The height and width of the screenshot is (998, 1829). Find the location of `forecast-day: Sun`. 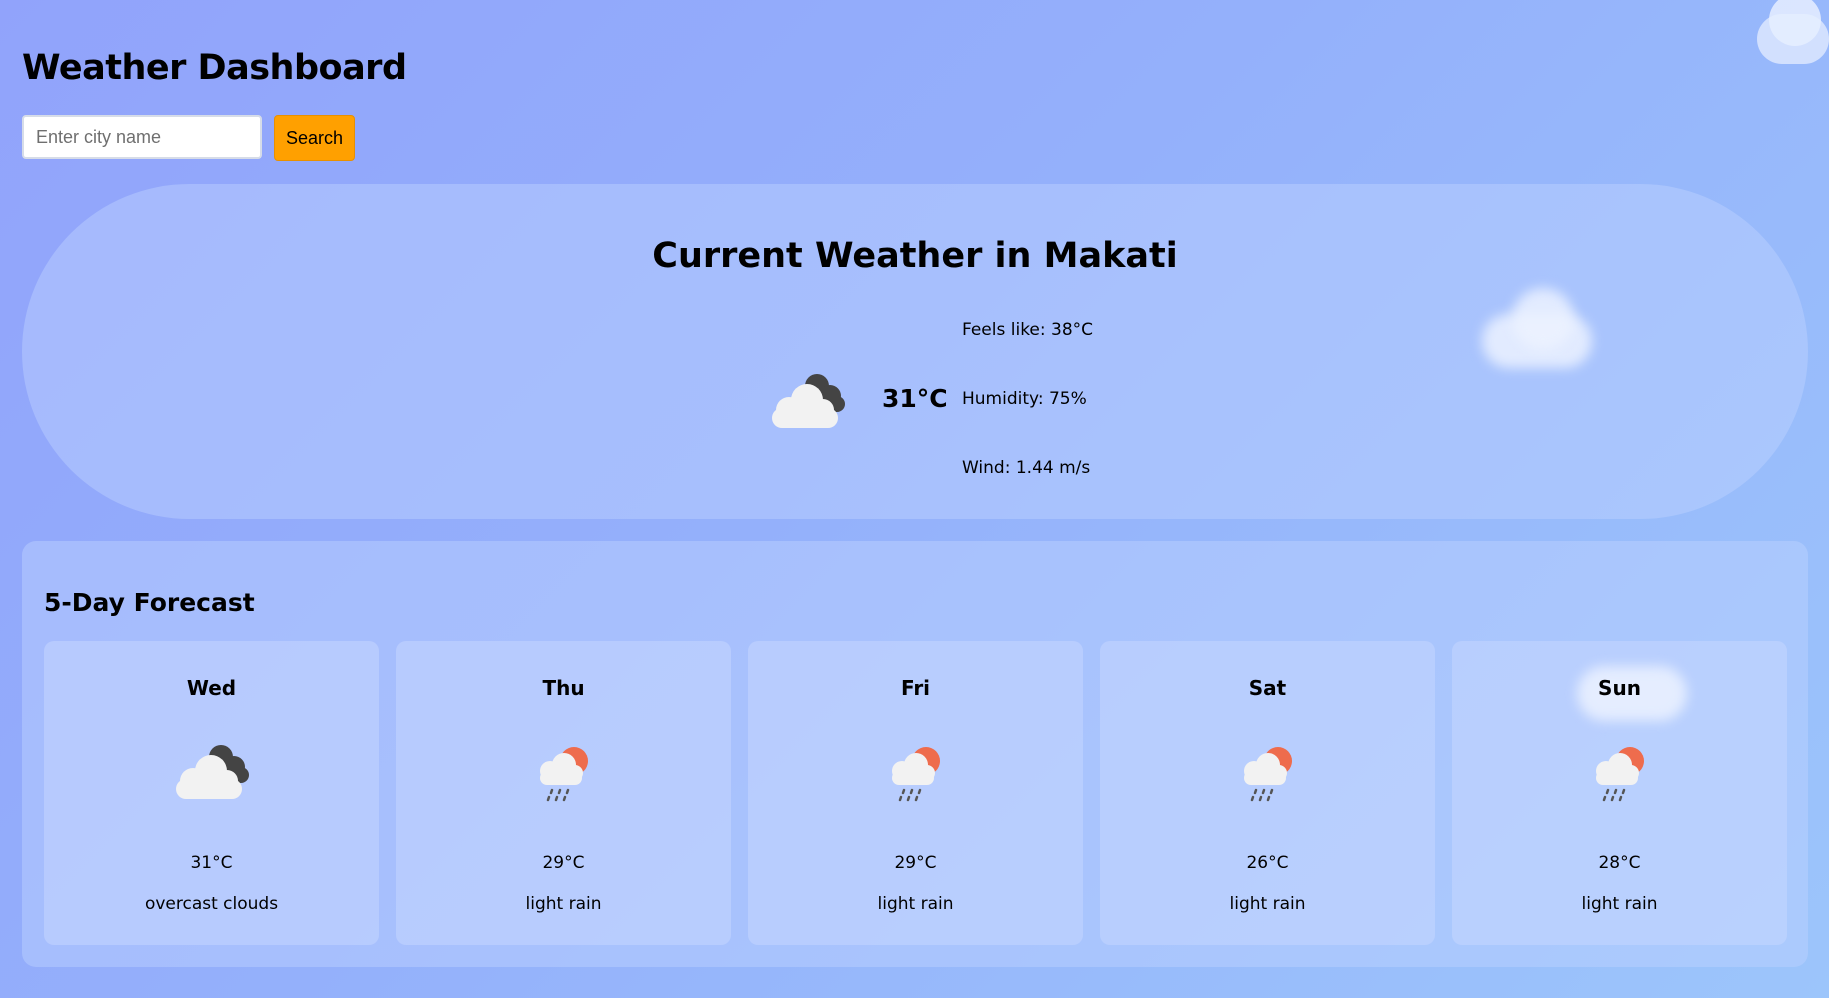

forecast-day: Sun is located at coordinates (1619, 688).